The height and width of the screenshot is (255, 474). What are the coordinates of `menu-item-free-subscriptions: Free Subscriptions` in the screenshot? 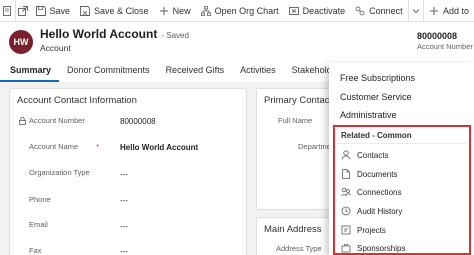 It's located at (377, 78).